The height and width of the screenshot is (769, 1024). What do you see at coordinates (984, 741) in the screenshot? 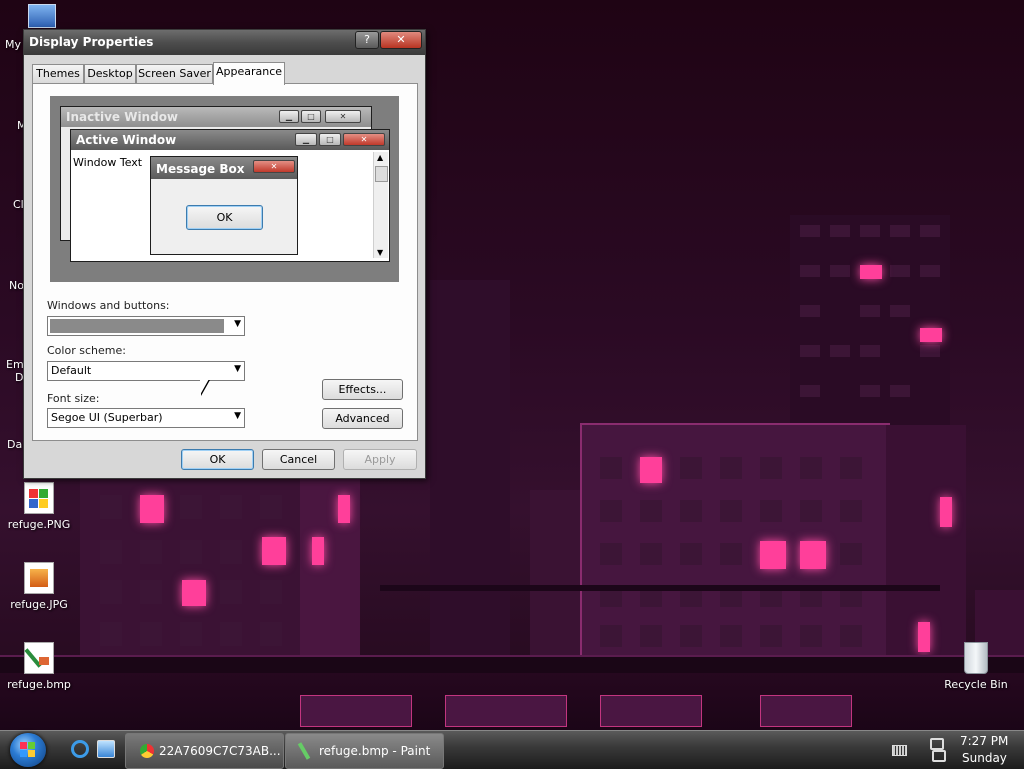
I see `clock-time: 7:27 PM` at bounding box center [984, 741].